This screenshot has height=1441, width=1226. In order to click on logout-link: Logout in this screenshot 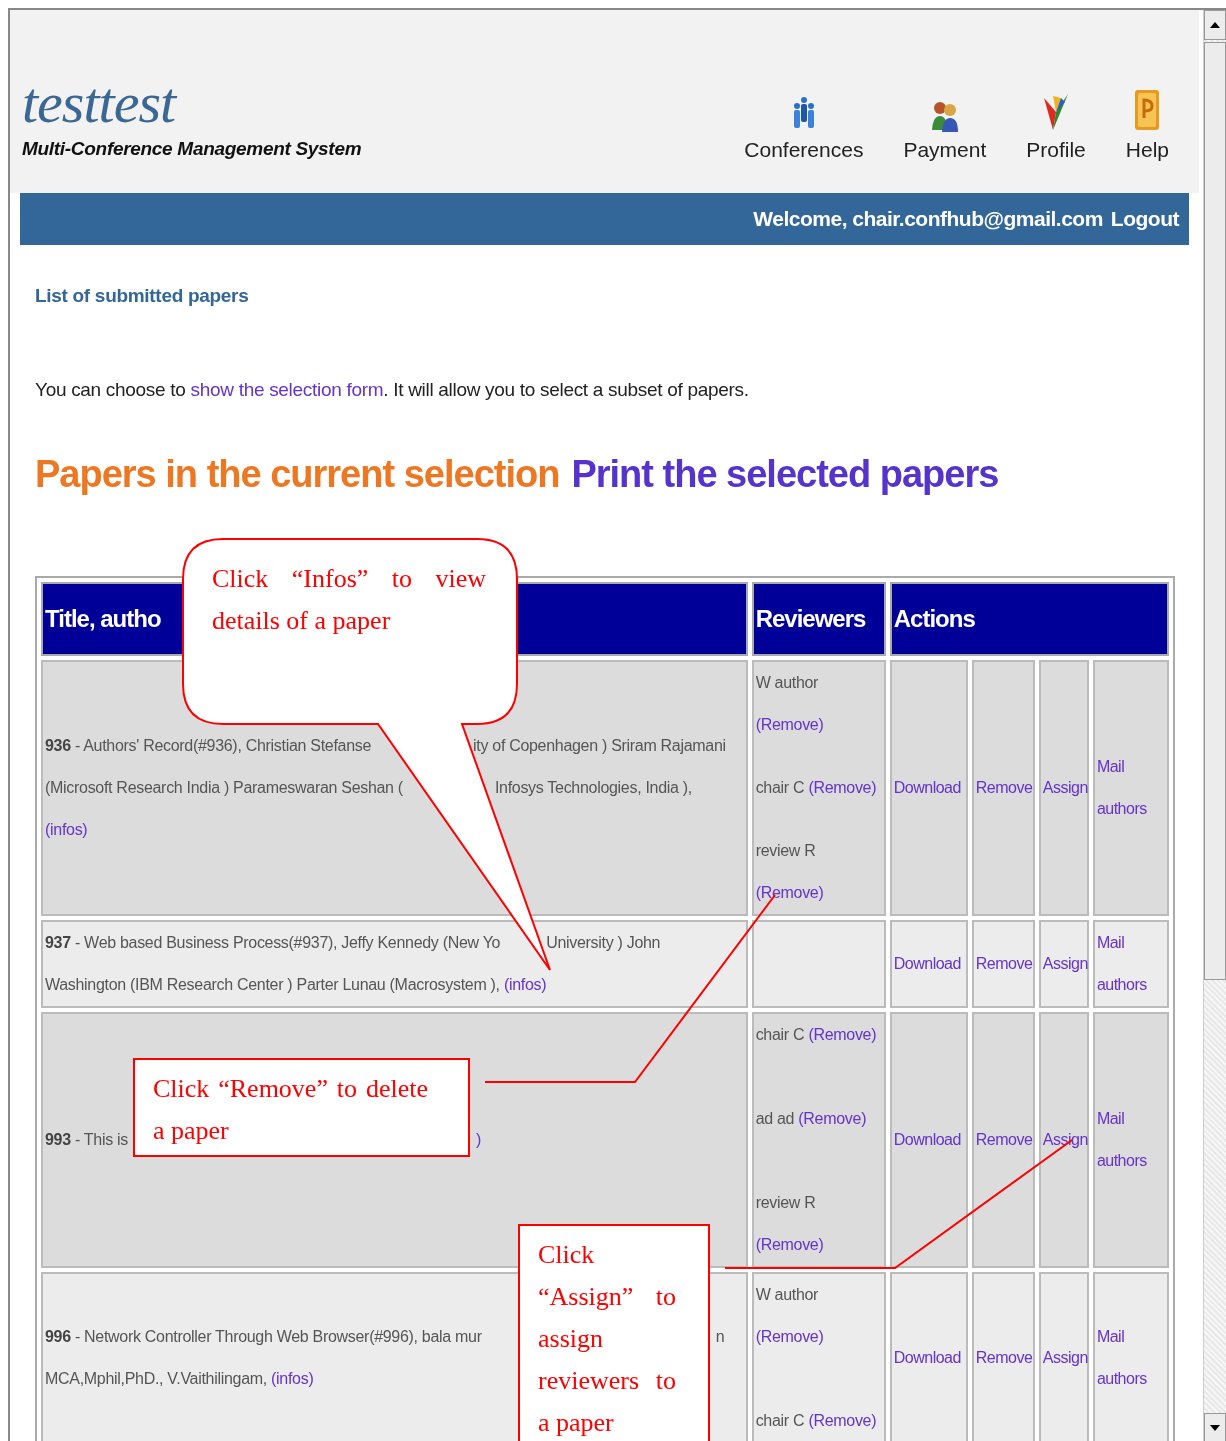, I will do `click(1144, 219)`.